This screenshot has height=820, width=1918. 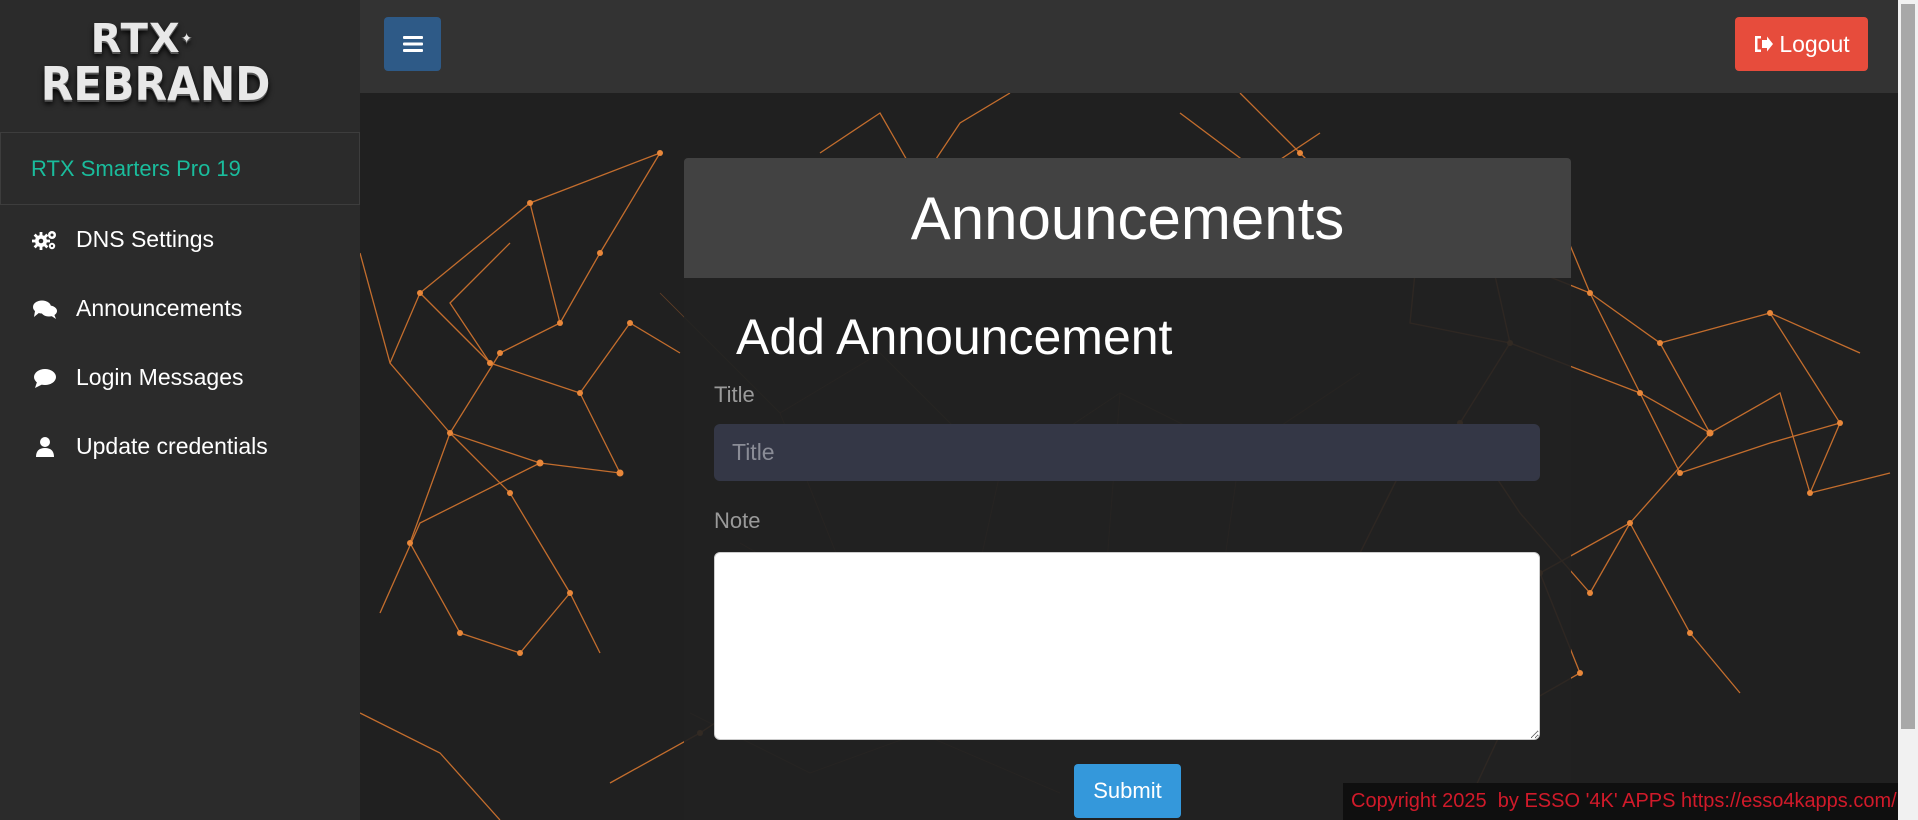 I want to click on scrollbar-thumb, so click(x=1908, y=366).